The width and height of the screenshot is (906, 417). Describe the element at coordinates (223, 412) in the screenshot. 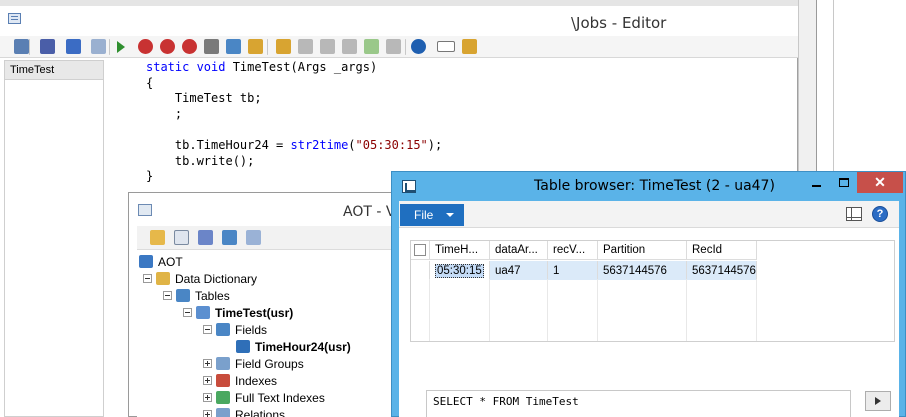

I see `relations-icon` at that location.